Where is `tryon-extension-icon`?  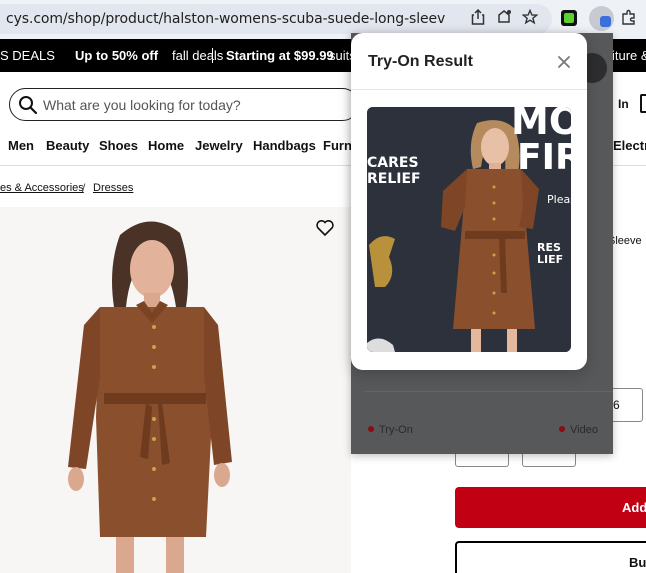 tryon-extension-icon is located at coordinates (601, 18).